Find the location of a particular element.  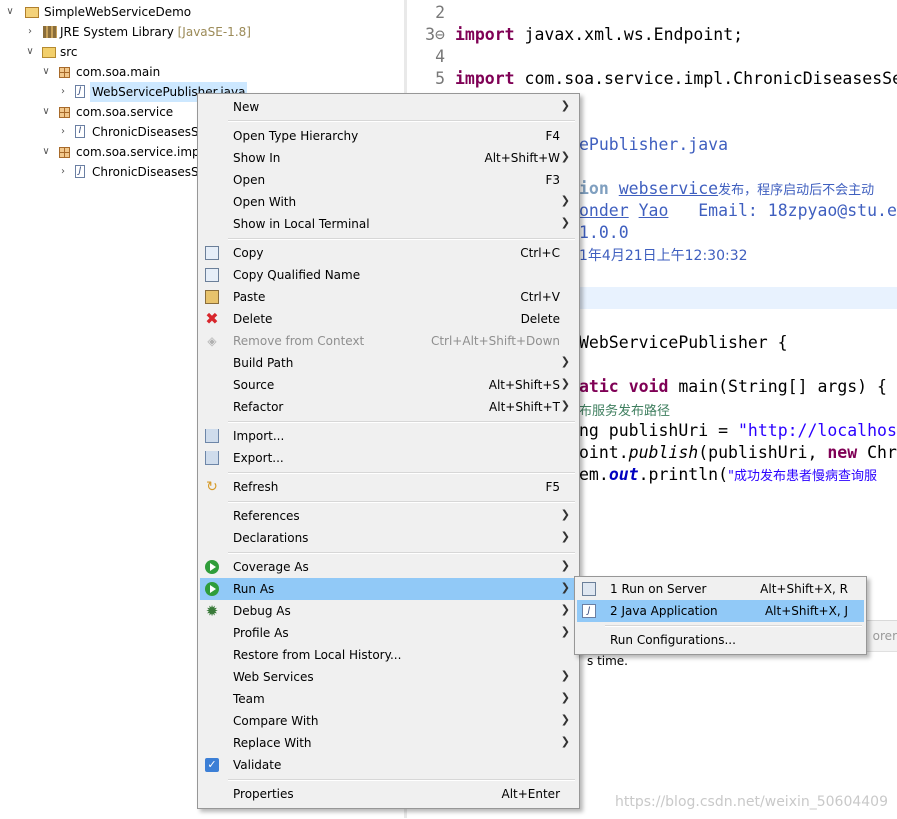

jre-version-label: [JavaSE-1.8] is located at coordinates (214, 32).